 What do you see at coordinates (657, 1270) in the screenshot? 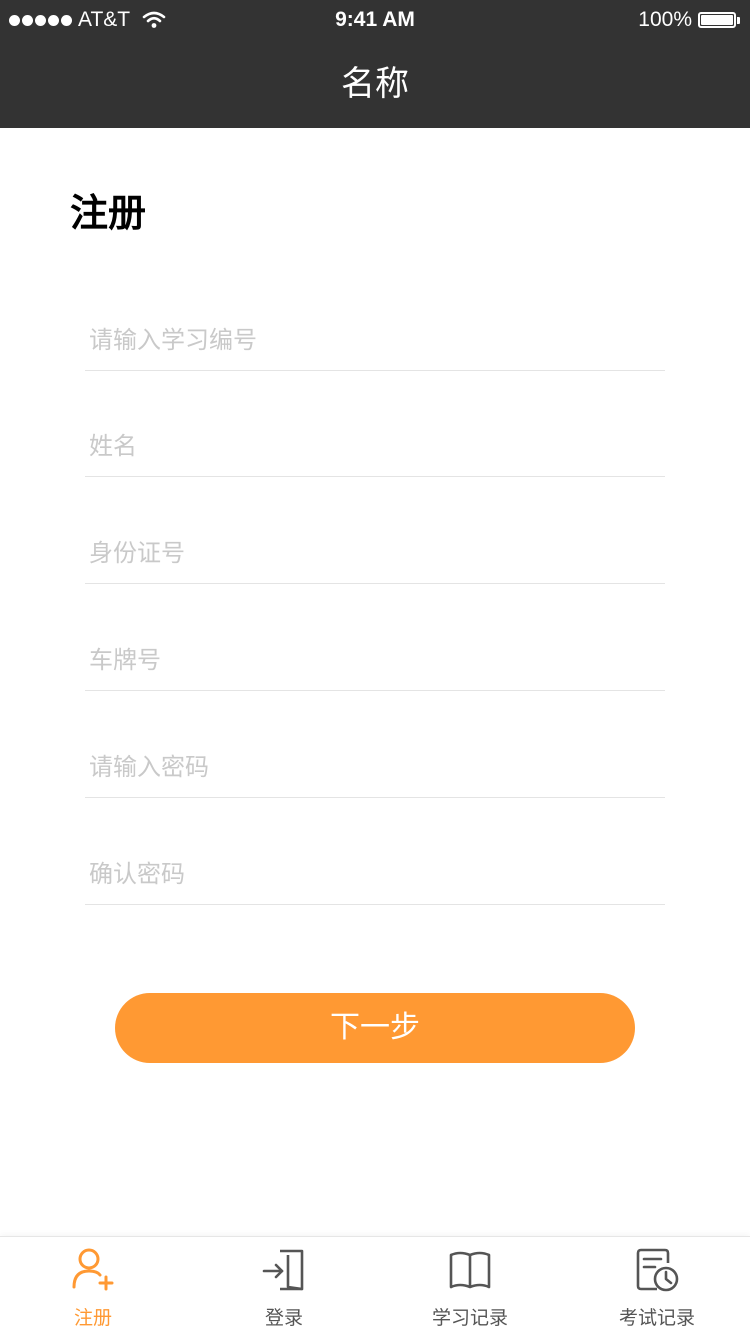
I see `exam-record-clock-icon` at bounding box center [657, 1270].